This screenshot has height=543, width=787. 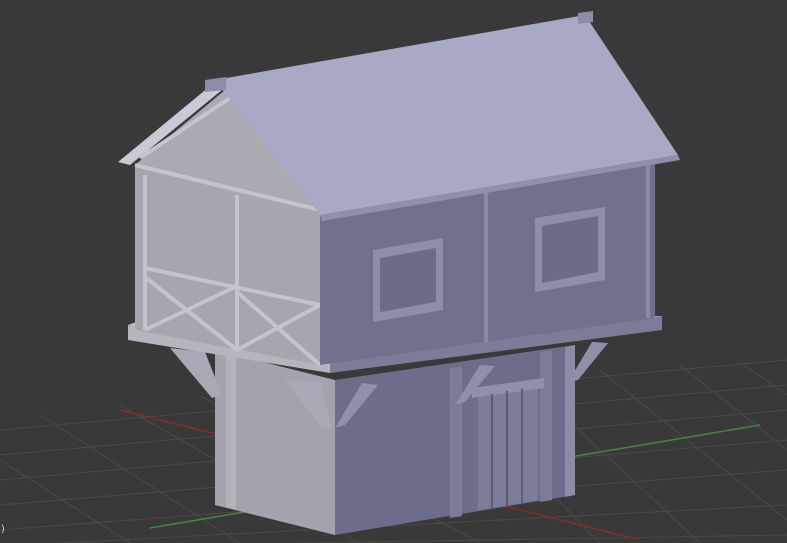 I want to click on support-brace, so click(x=196, y=373).